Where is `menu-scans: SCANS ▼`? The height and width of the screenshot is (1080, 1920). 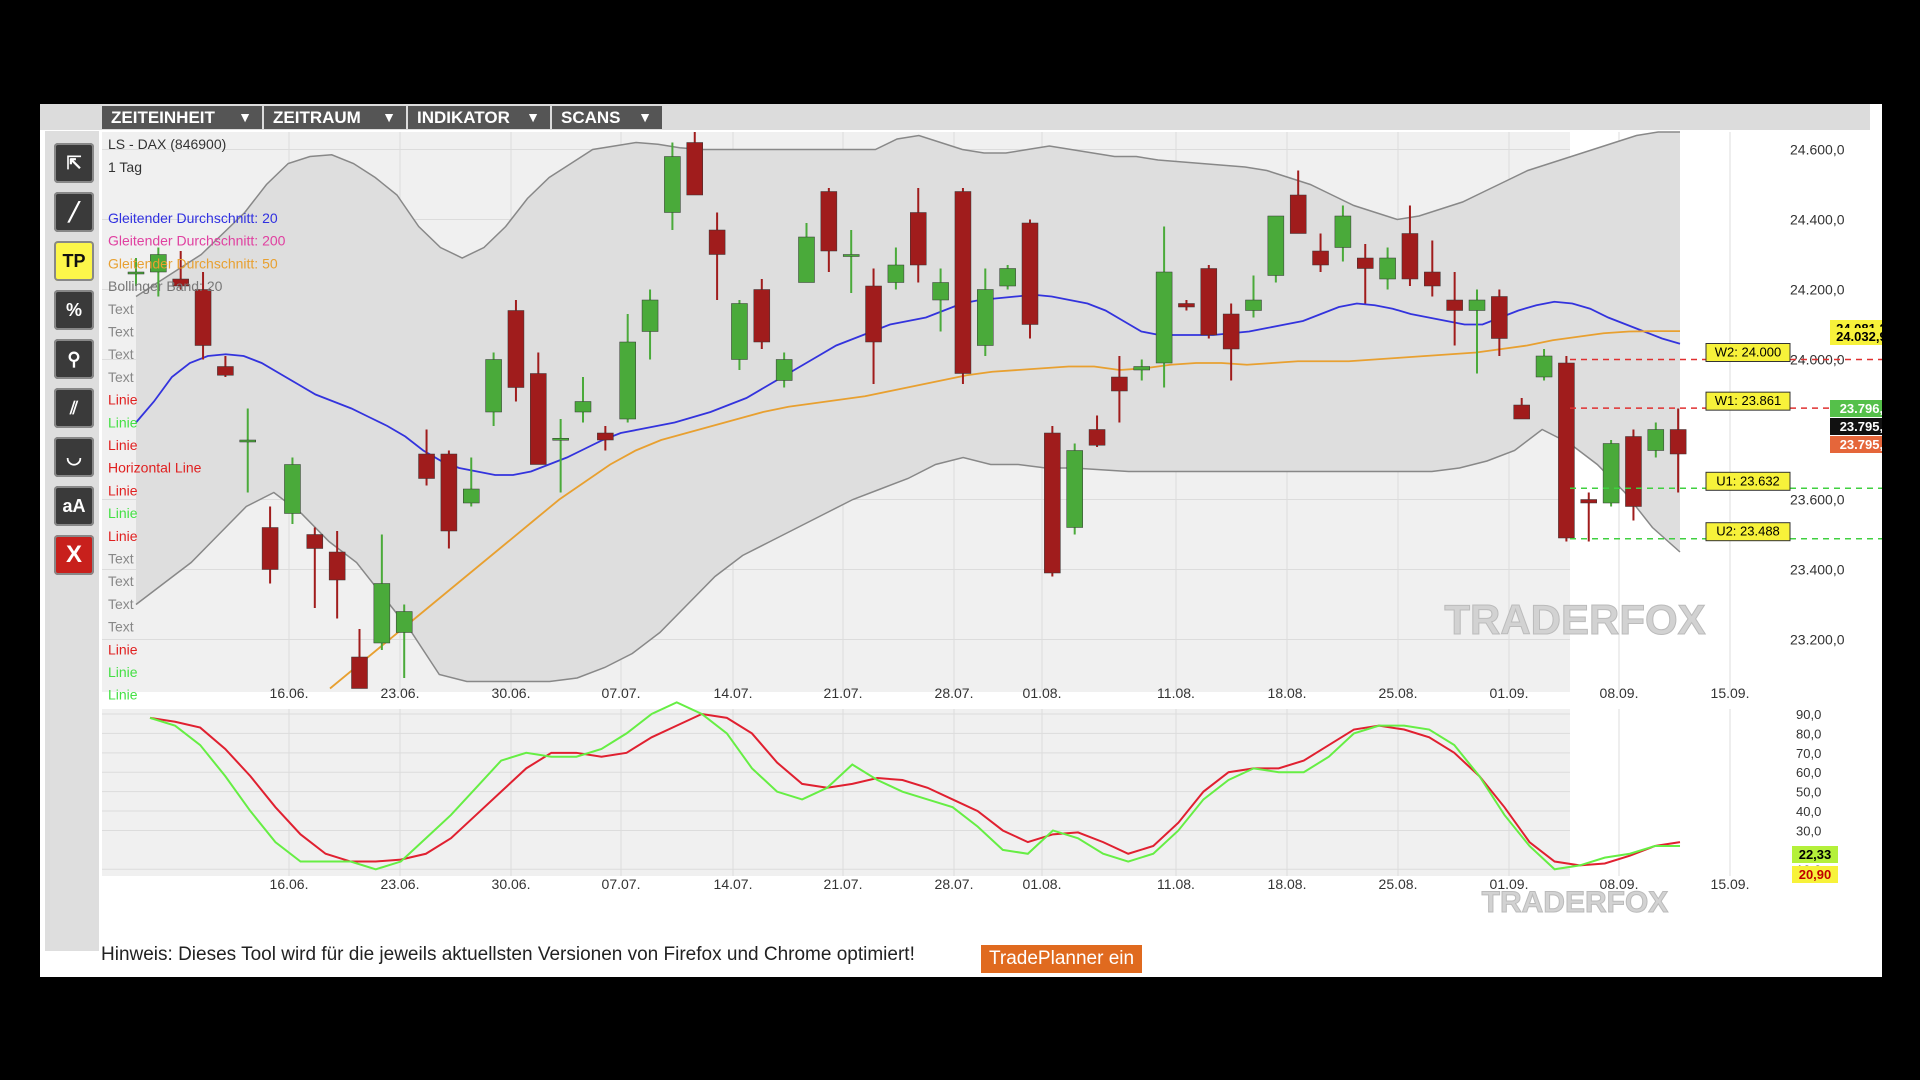 menu-scans: SCANS ▼ is located at coordinates (607, 117).